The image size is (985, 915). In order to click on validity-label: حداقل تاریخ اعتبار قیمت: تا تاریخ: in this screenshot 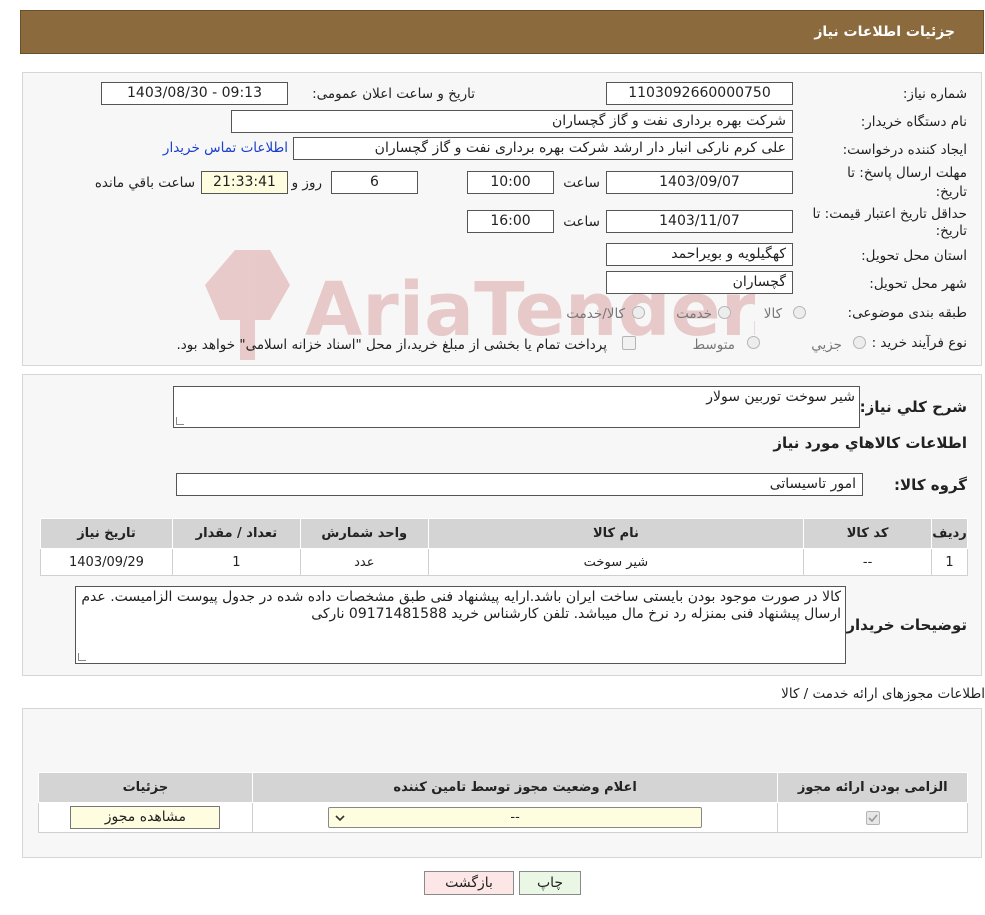, I will do `click(887, 223)`.